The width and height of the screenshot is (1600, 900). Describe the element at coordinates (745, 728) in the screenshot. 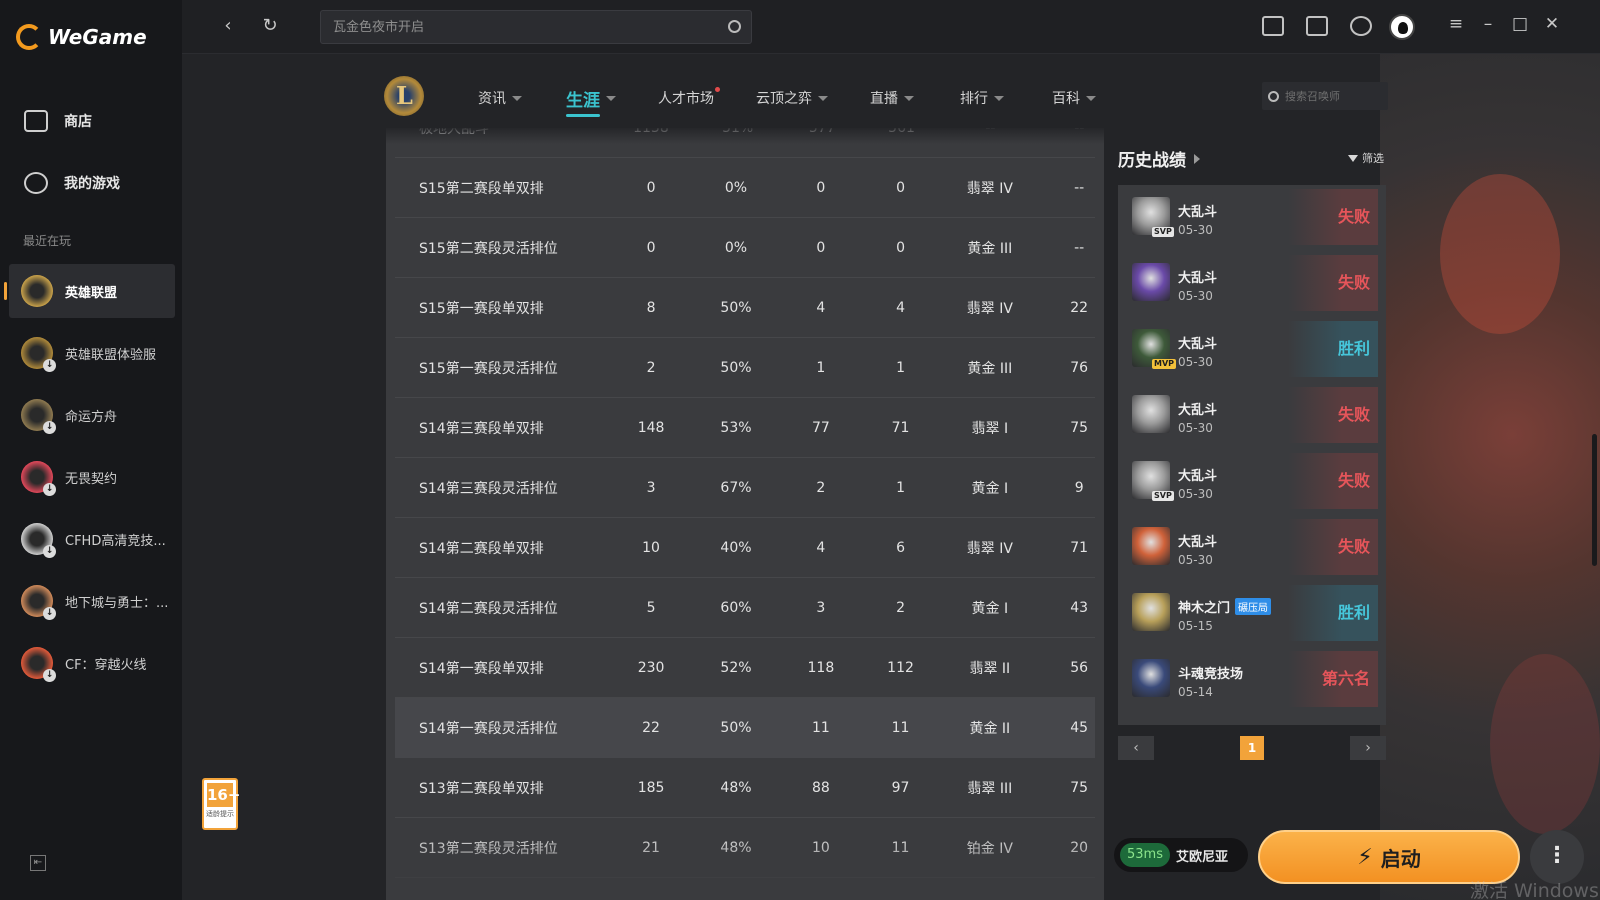

I see `table-row: S14第一赛段灵活排位 22 50% 11 11 黄金 II 45` at that location.